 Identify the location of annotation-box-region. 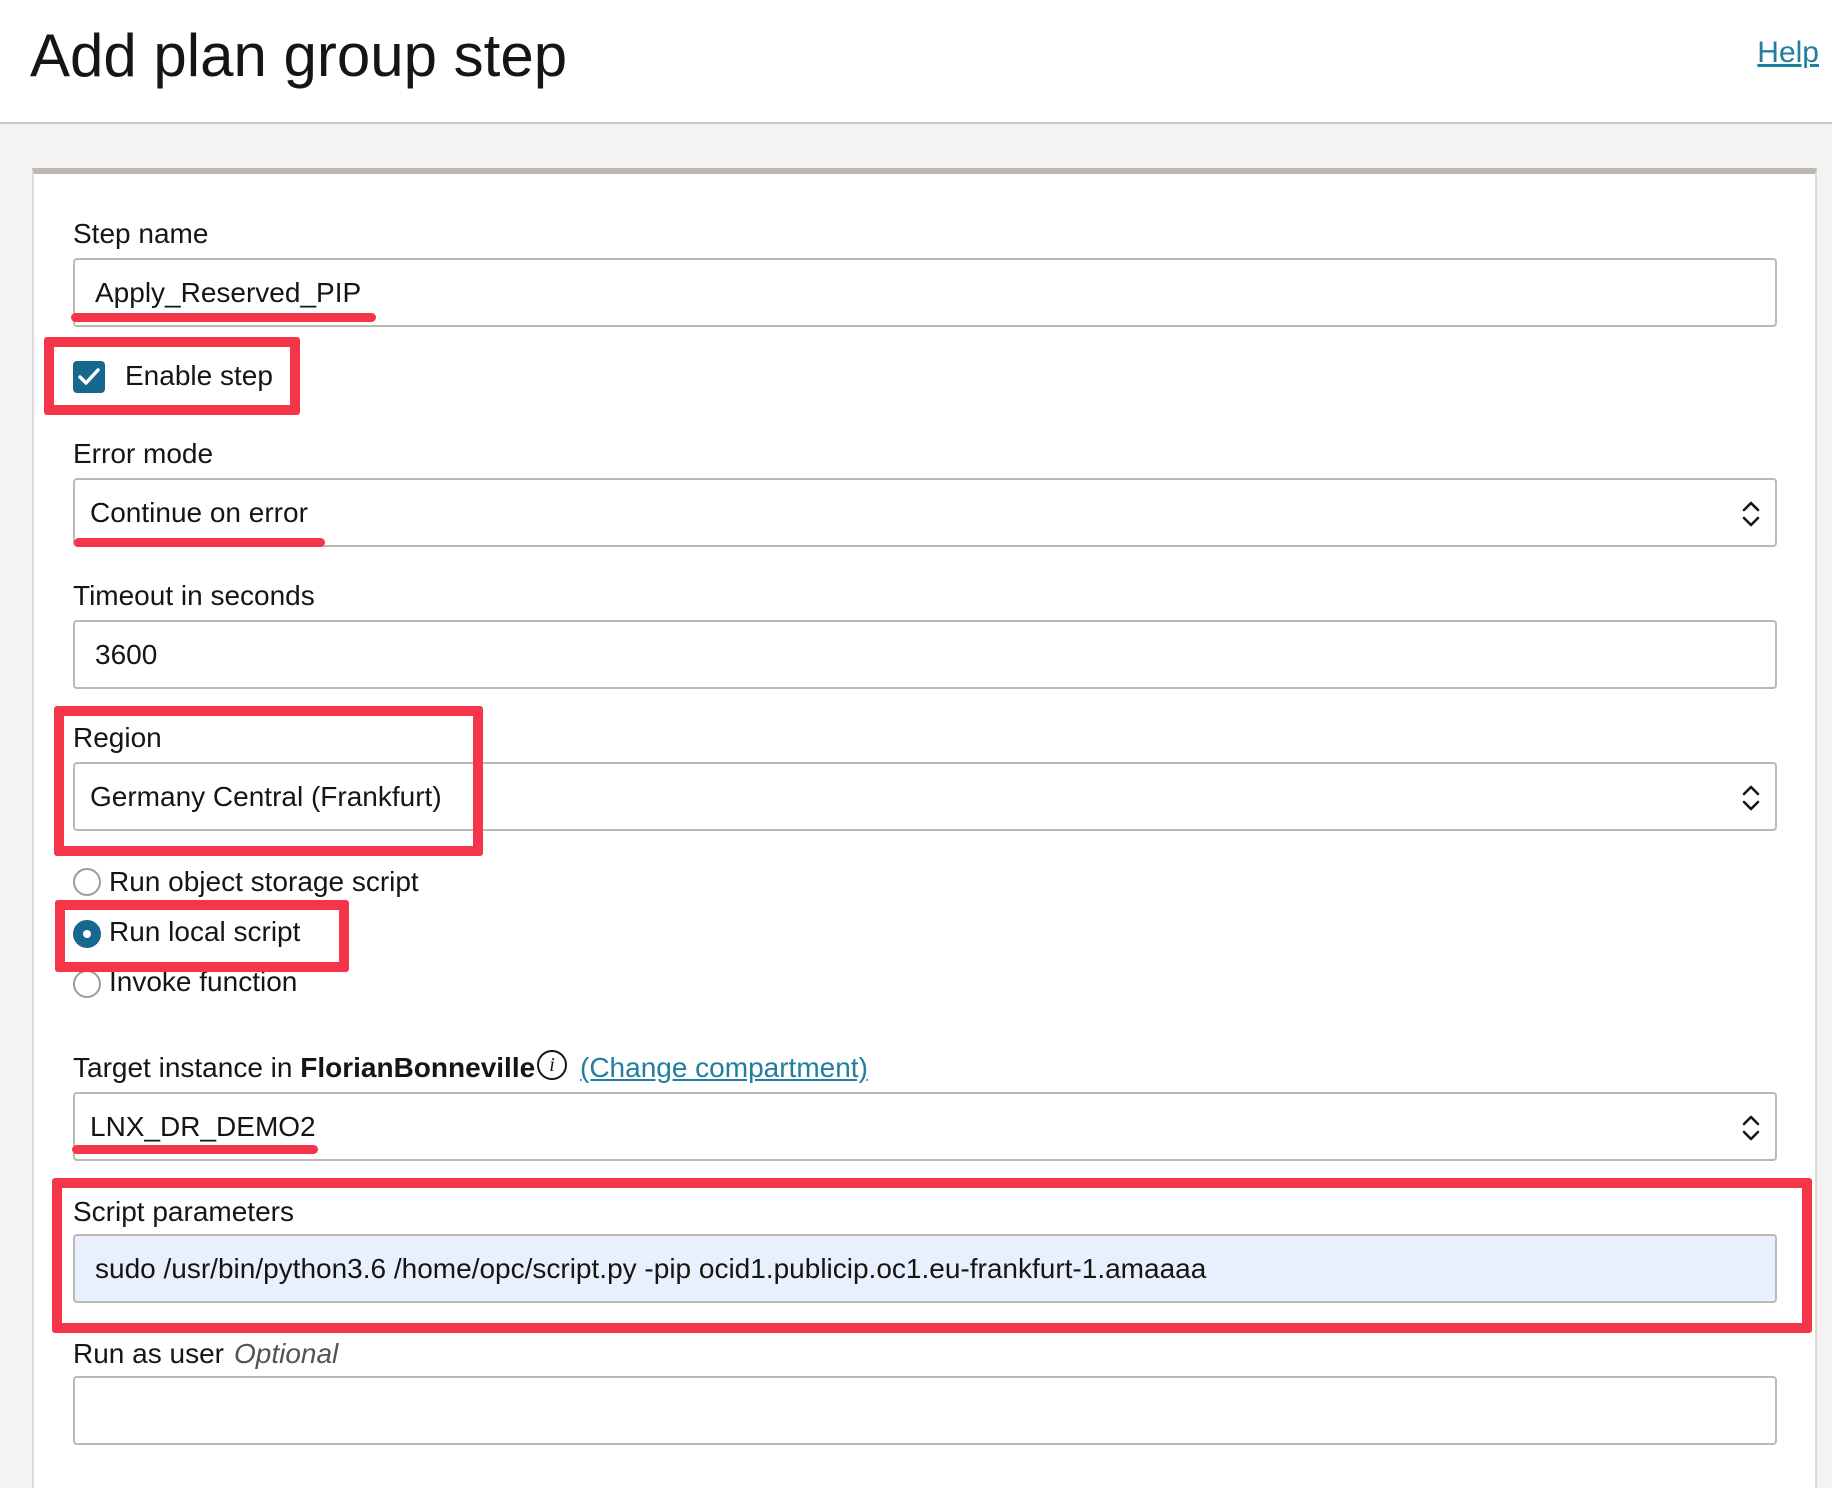
(268, 781).